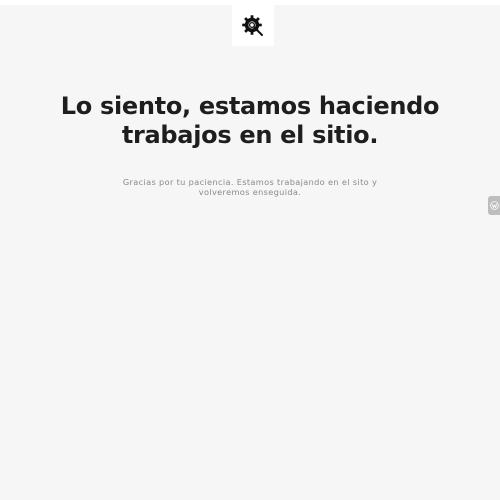 The image size is (500, 500). I want to click on wordpress-login-tab, so click(494, 205).